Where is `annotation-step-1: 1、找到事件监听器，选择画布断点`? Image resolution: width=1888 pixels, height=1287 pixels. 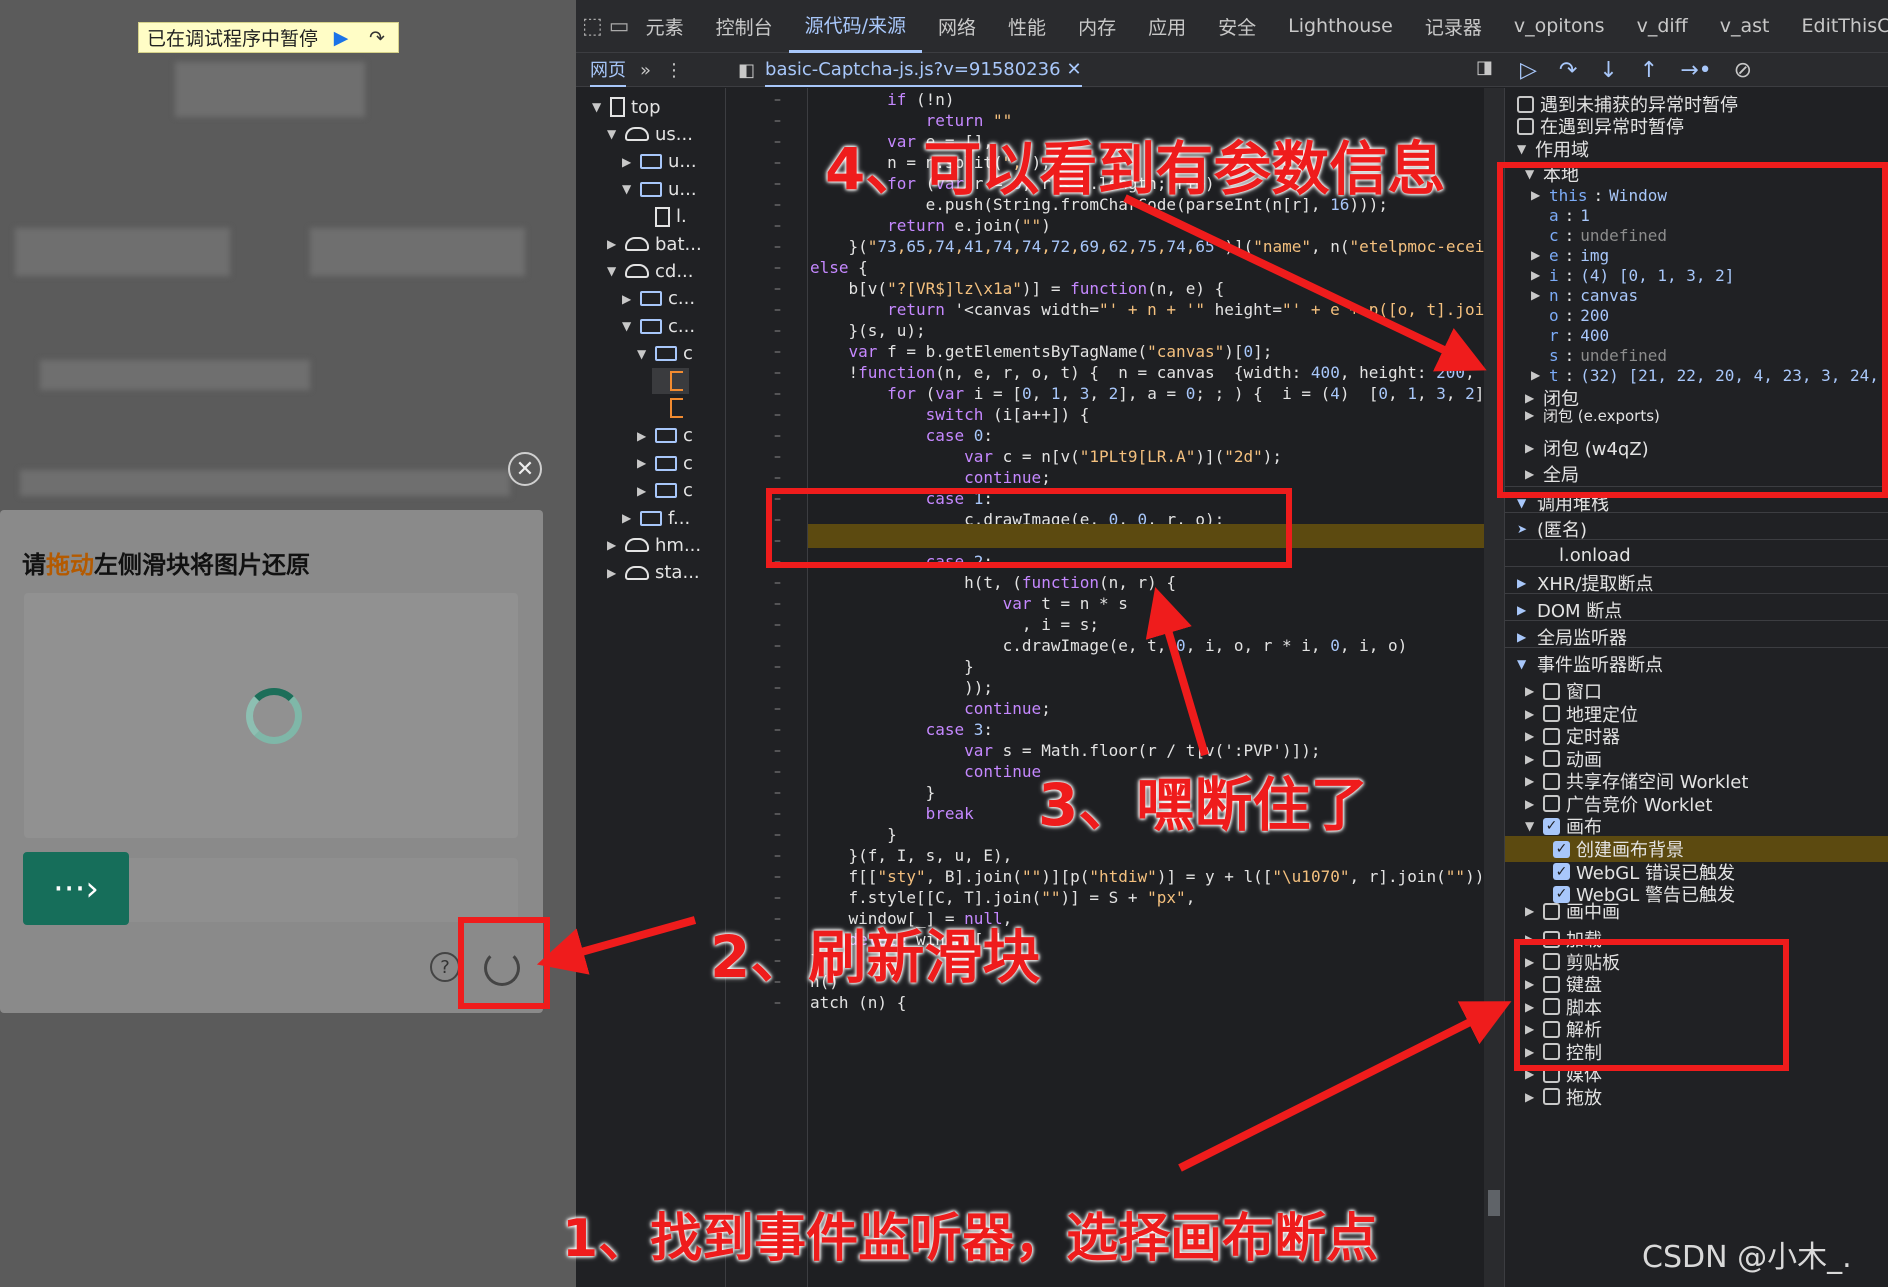 annotation-step-1: 1、找到事件监听器，选择画布断点 is located at coordinates (970, 1239).